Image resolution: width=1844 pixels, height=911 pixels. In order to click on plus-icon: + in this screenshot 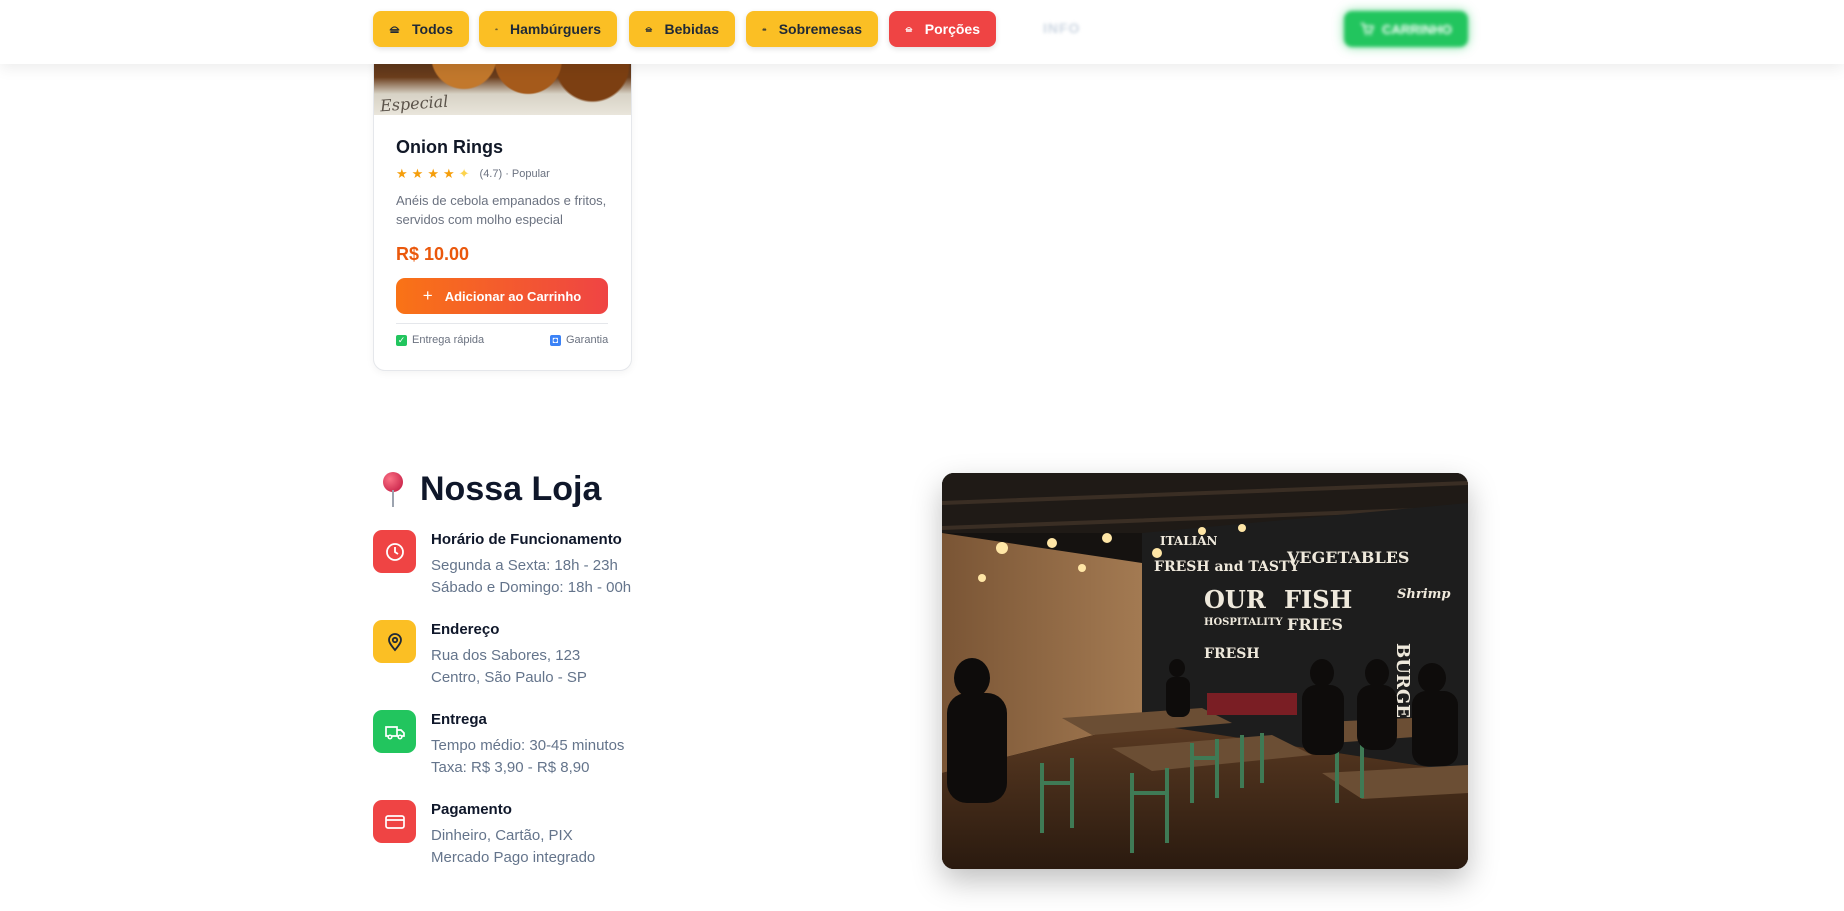, I will do `click(427, 295)`.